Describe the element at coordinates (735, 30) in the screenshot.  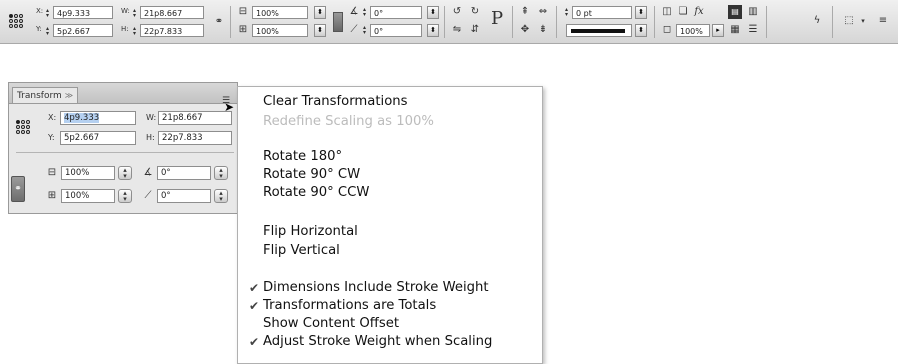
I see `align-top-icon: ▦` at that location.